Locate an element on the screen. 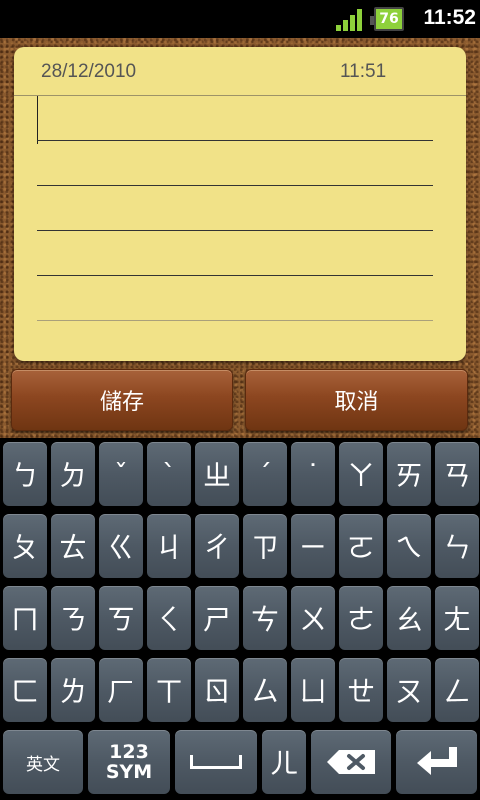 This screenshot has height=800, width=480. symbols-key: 123 SYM is located at coordinates (129, 762).